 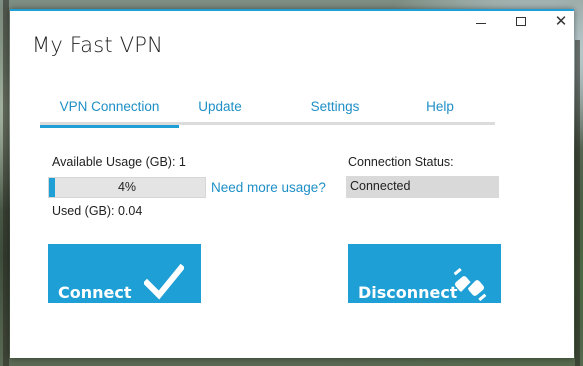 What do you see at coordinates (470, 285) in the screenshot?
I see `unplug-icon` at bounding box center [470, 285].